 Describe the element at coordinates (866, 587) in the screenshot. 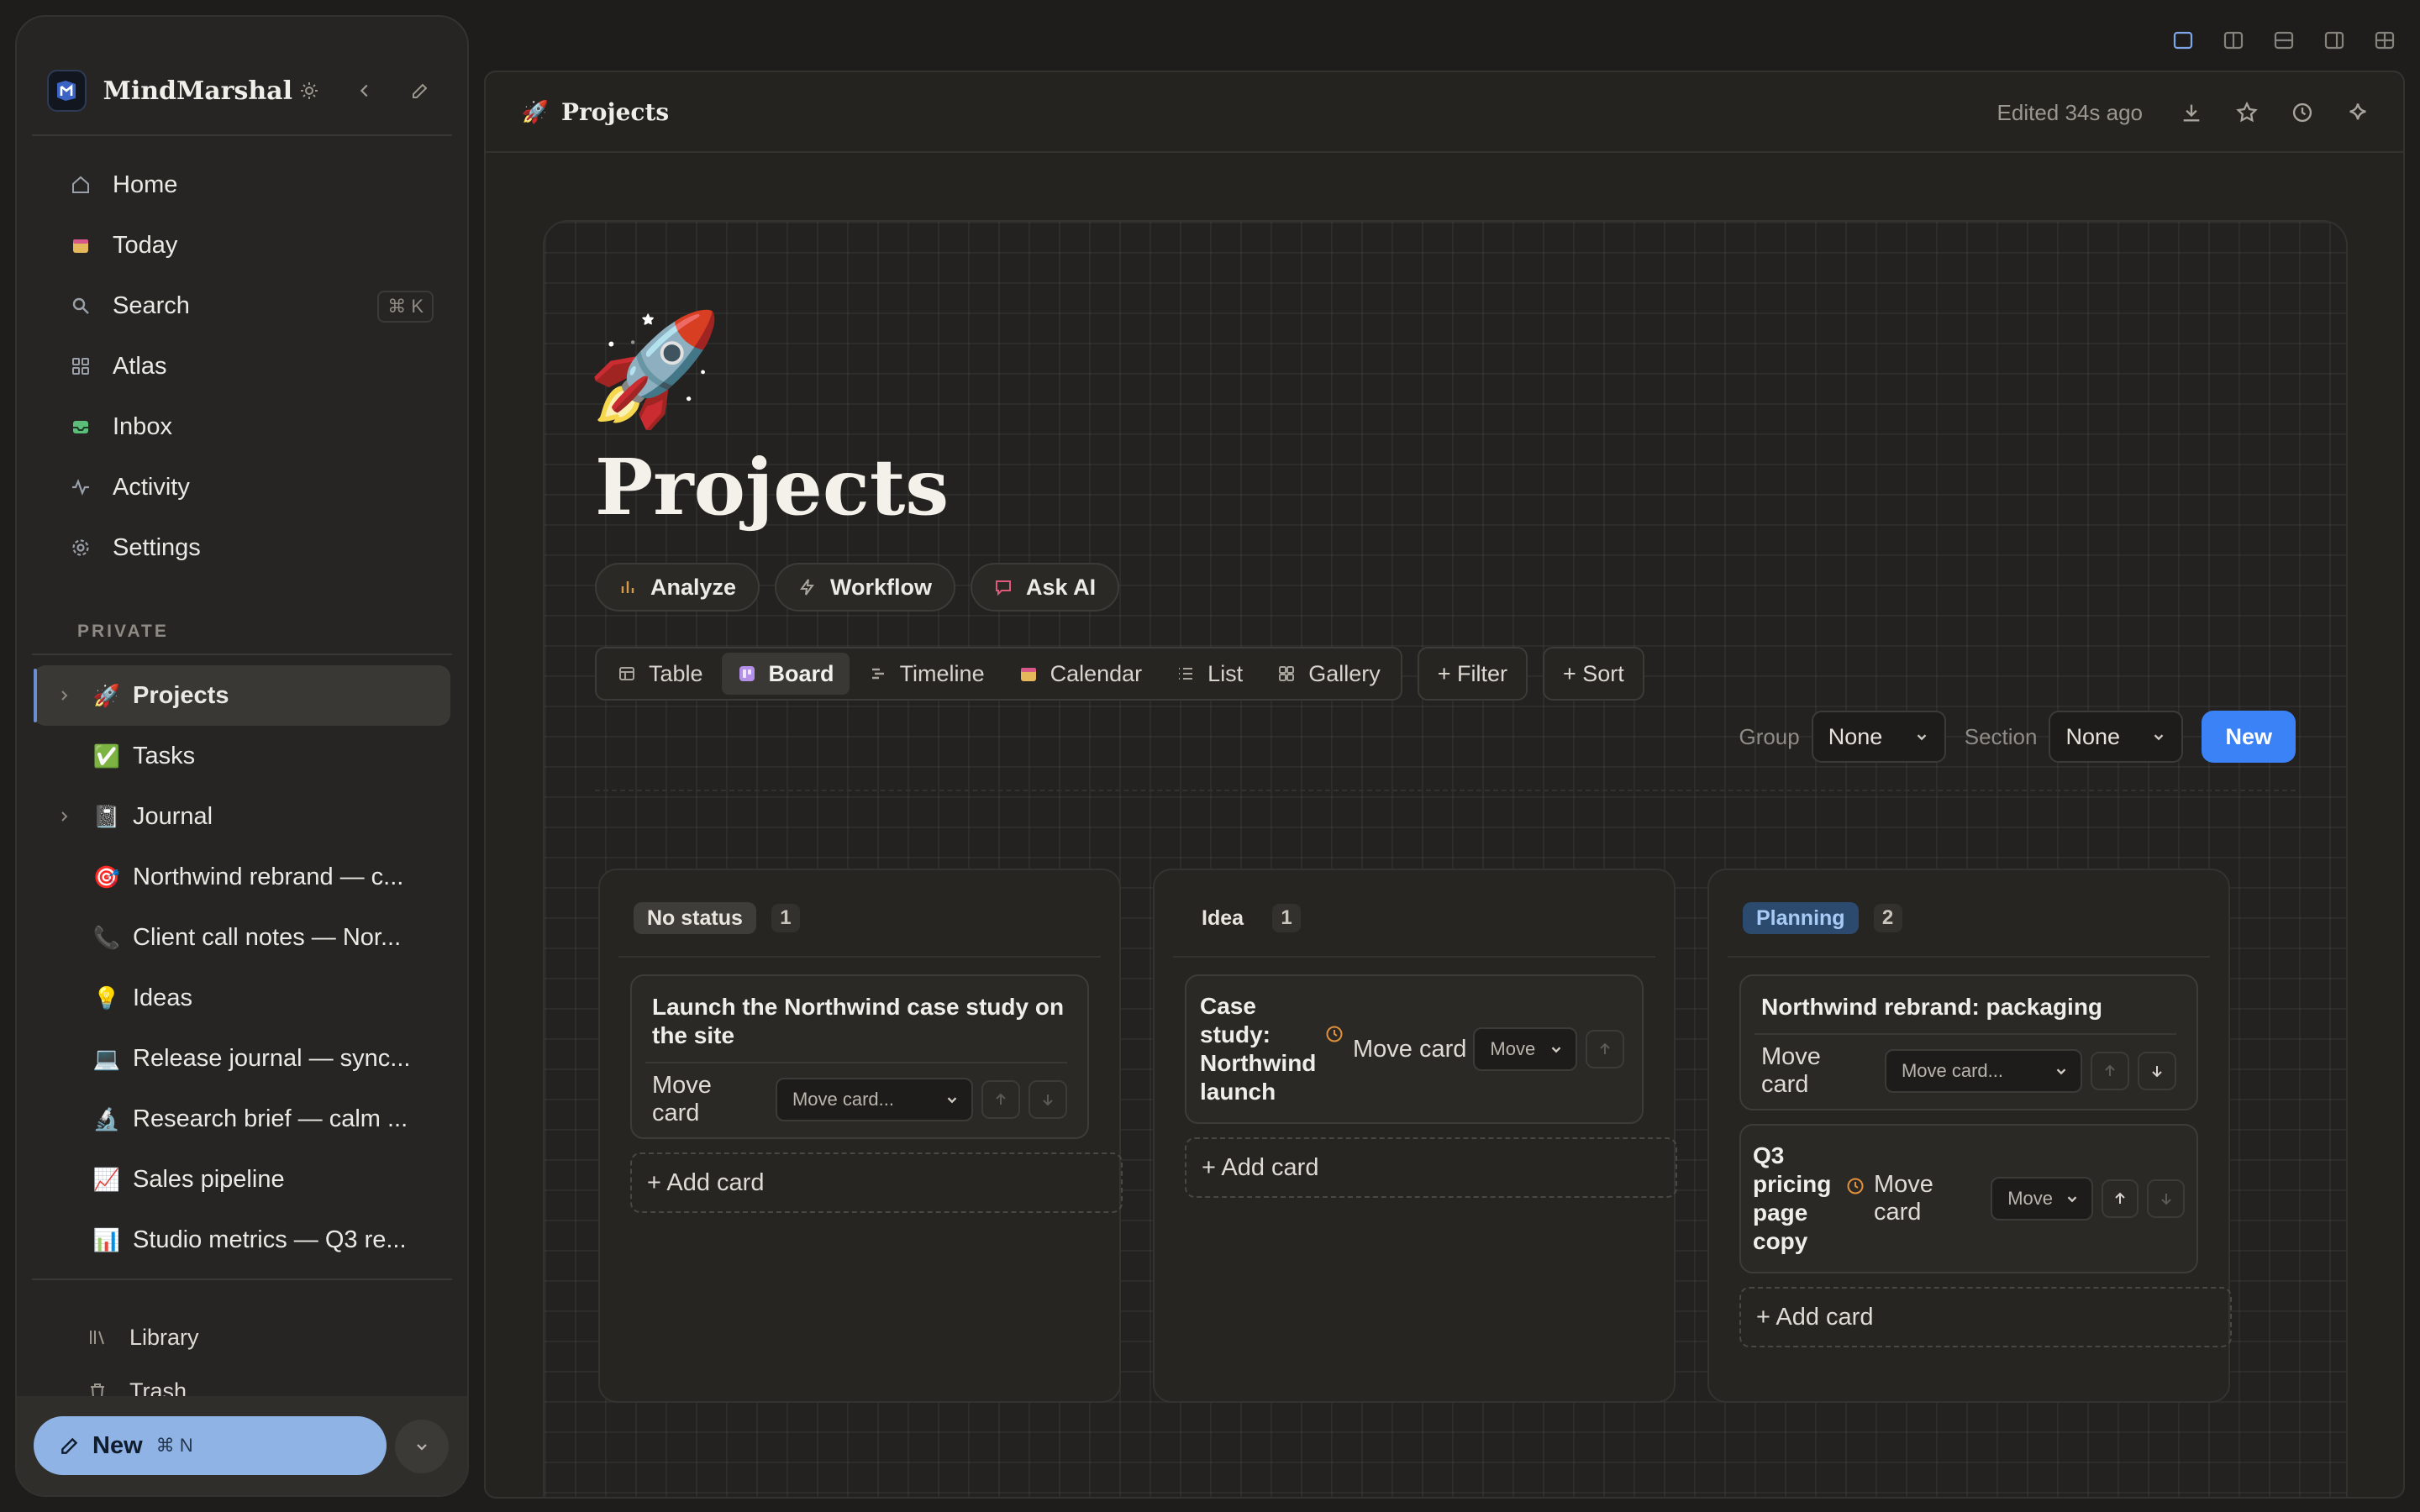

I see `workflow-button: Workflow` at that location.